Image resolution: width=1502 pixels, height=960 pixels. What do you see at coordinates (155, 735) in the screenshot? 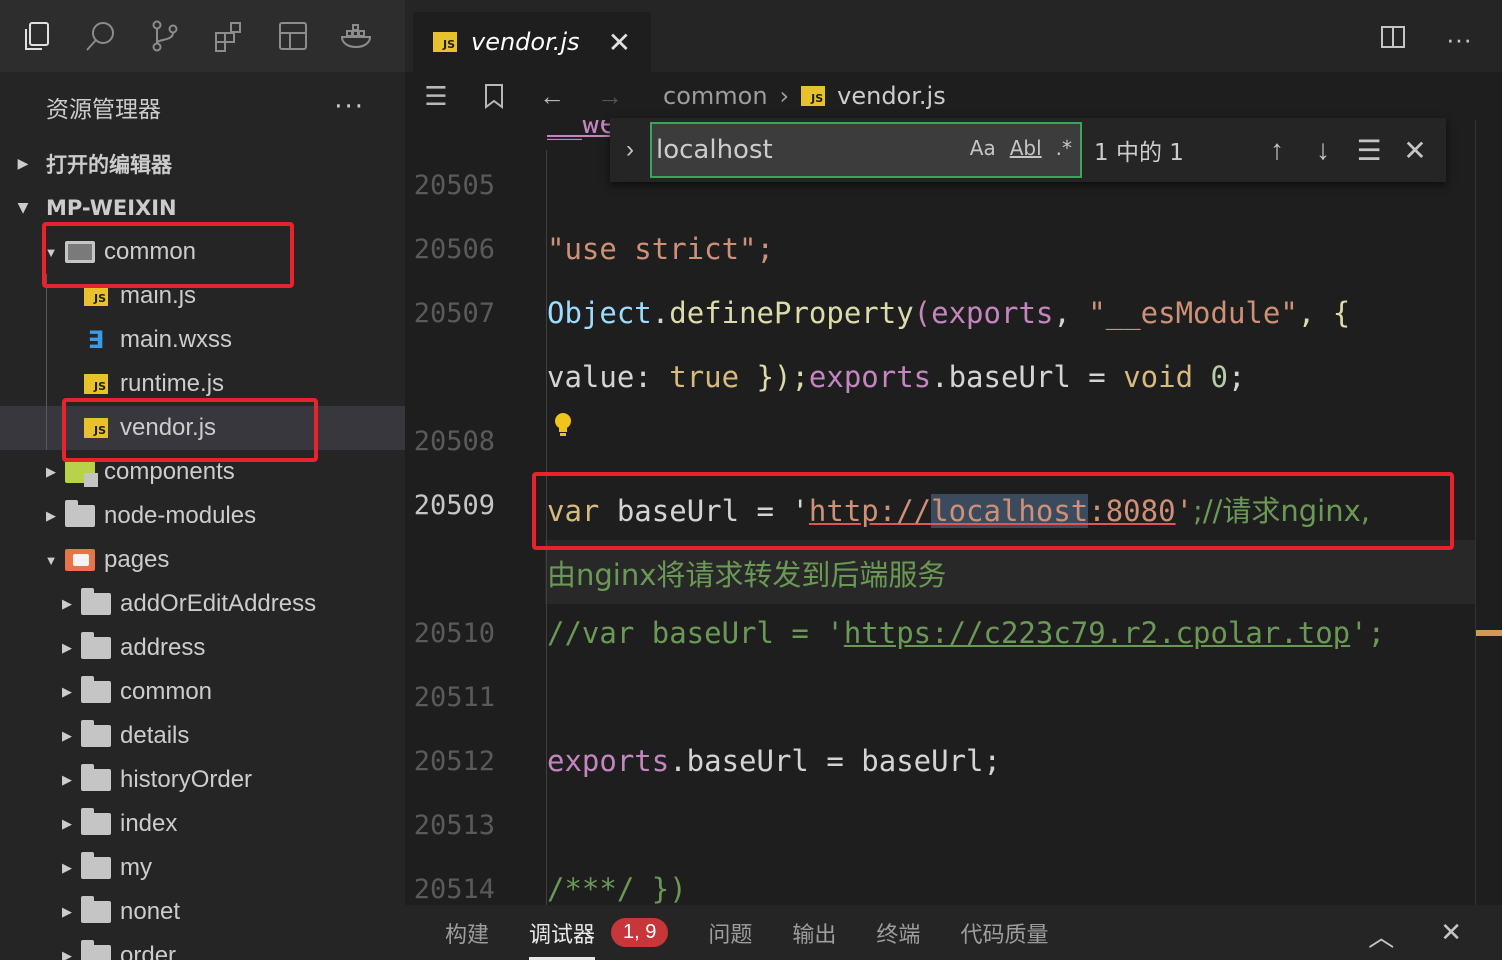
I see `tree-item-label: details` at bounding box center [155, 735].